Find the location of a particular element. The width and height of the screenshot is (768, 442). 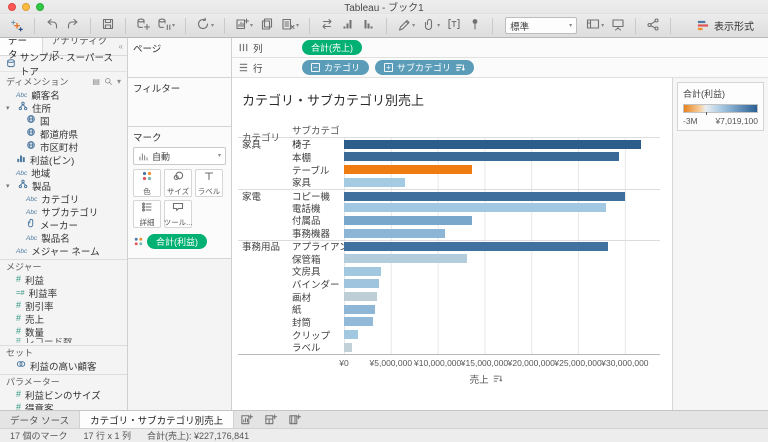

pause-auto-updates-button: ▾ is located at coordinates (166, 25).